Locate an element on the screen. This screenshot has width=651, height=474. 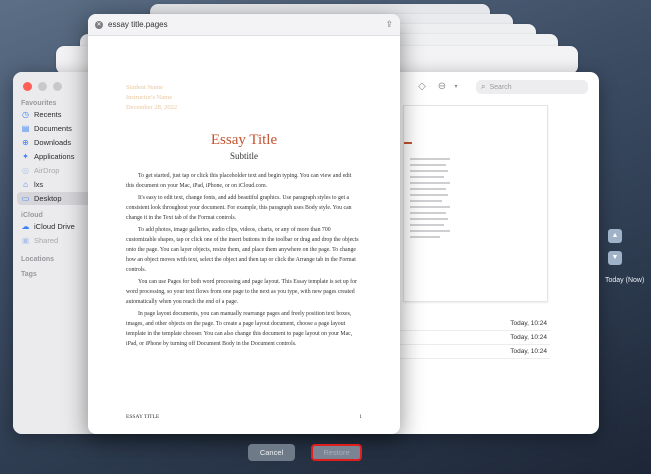
sidebar-section-locations: Locations is located at coordinates (38, 259).